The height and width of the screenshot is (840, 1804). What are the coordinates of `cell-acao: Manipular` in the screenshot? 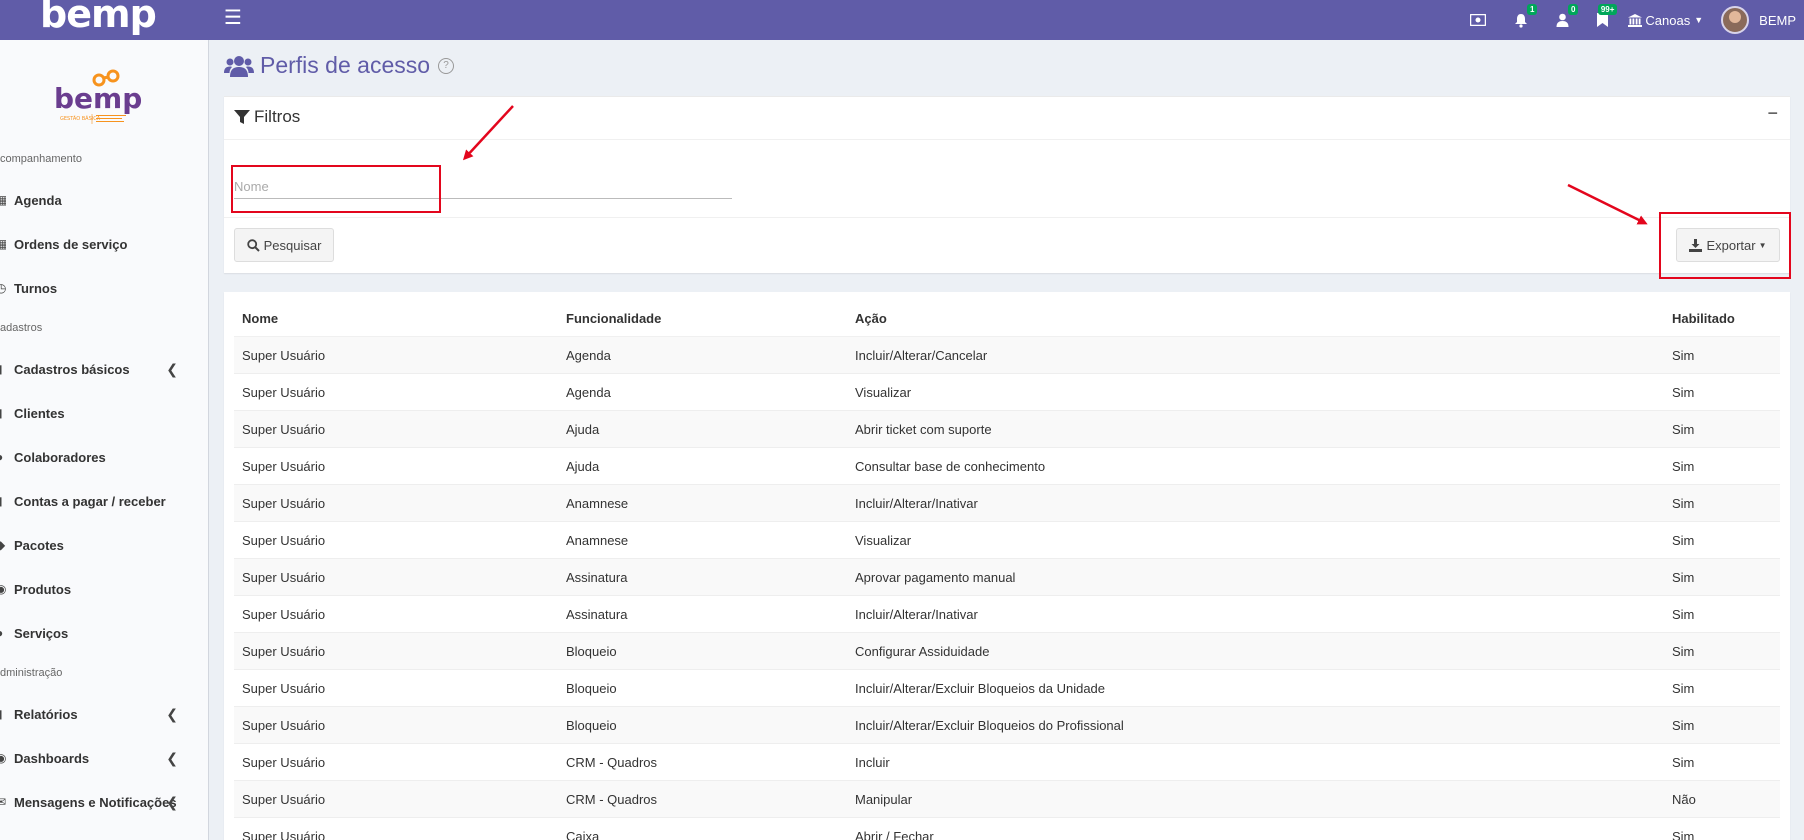 It's located at (1255, 799).